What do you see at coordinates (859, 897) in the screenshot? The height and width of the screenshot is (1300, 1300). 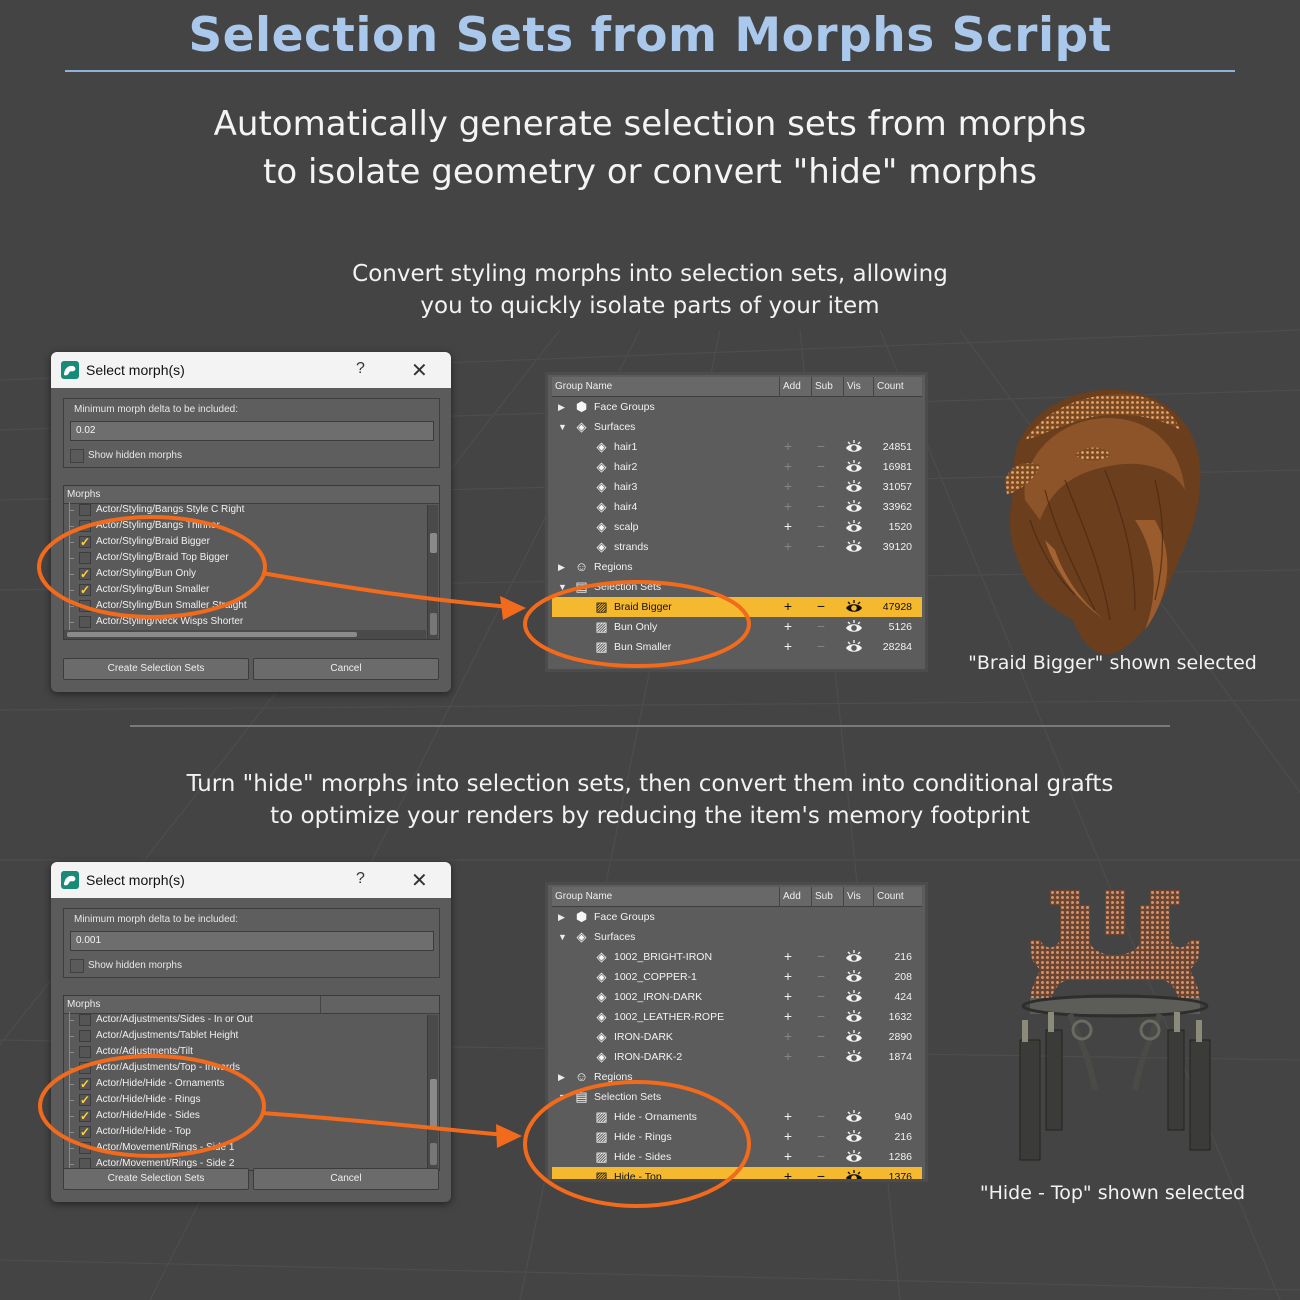 I see `col-vis: Vis` at bounding box center [859, 897].